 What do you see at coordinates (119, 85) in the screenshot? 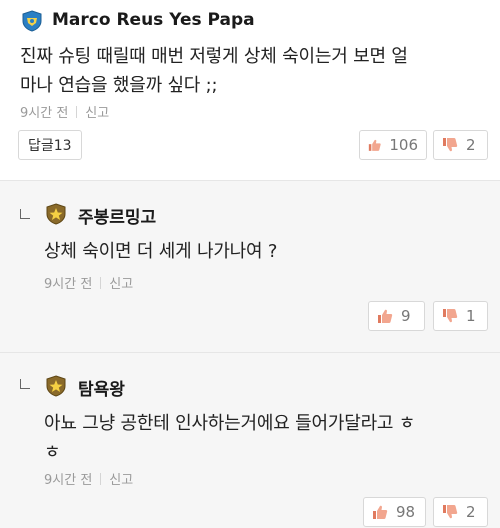
I see `comment-text-line: 마나 연습을 했을까 싶다 ;;` at bounding box center [119, 85].